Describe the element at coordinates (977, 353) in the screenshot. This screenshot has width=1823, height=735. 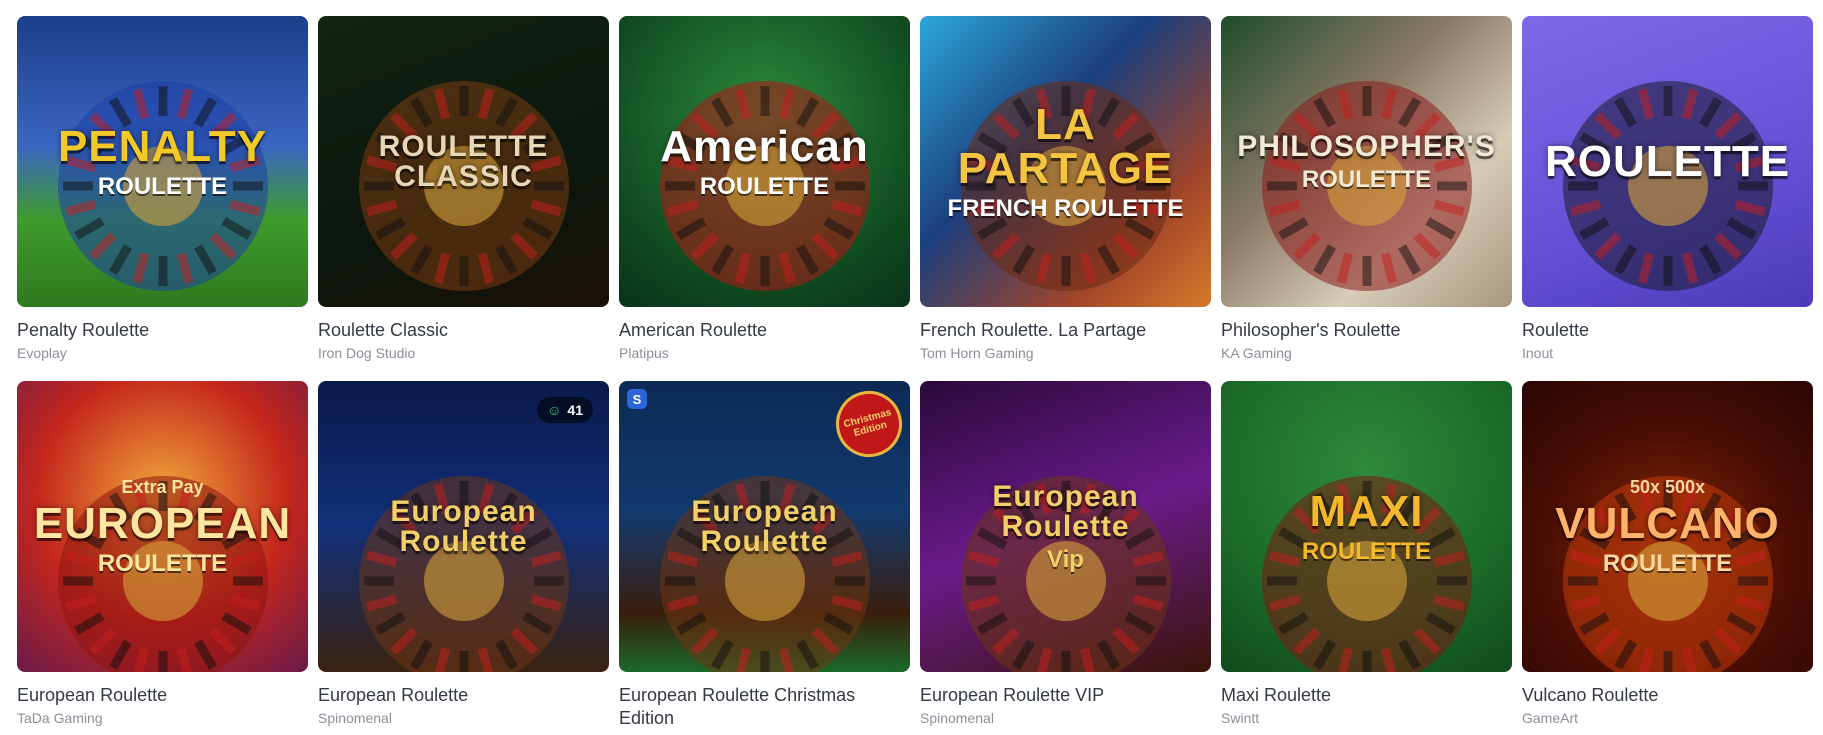
I see `game-provider: Tom Horn Gaming` at that location.